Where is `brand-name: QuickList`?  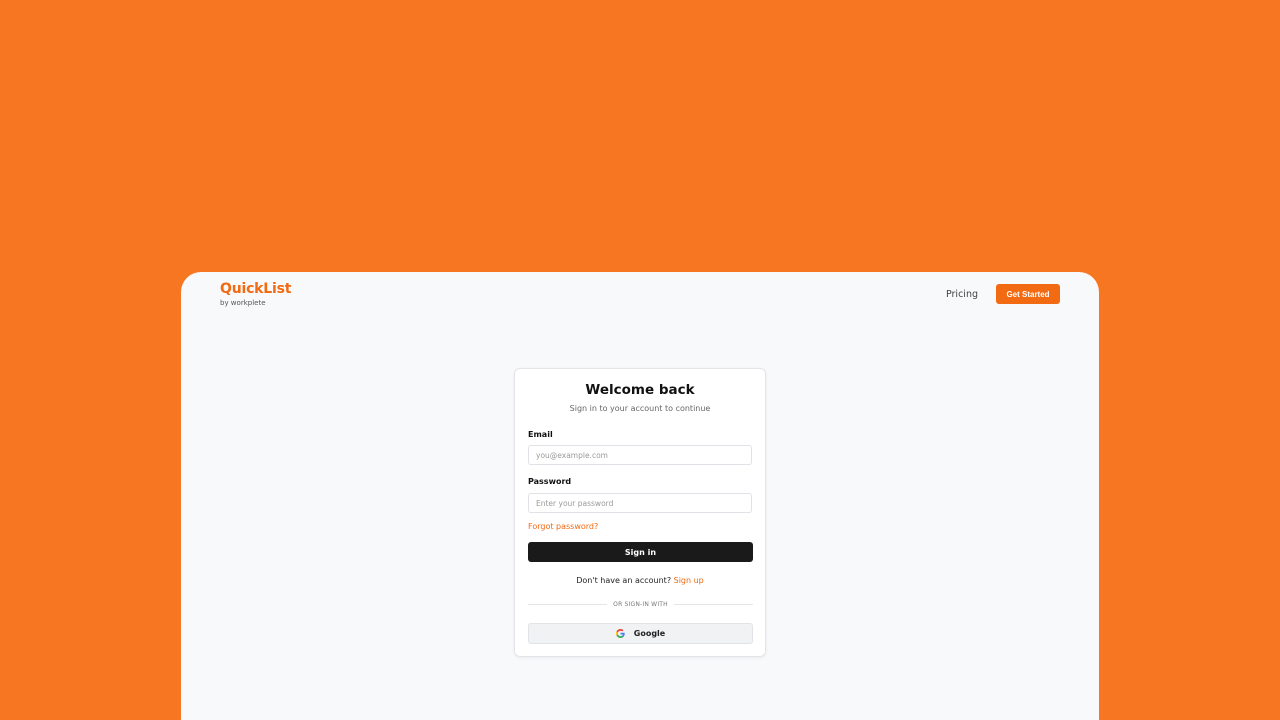
brand-name: QuickList is located at coordinates (256, 289).